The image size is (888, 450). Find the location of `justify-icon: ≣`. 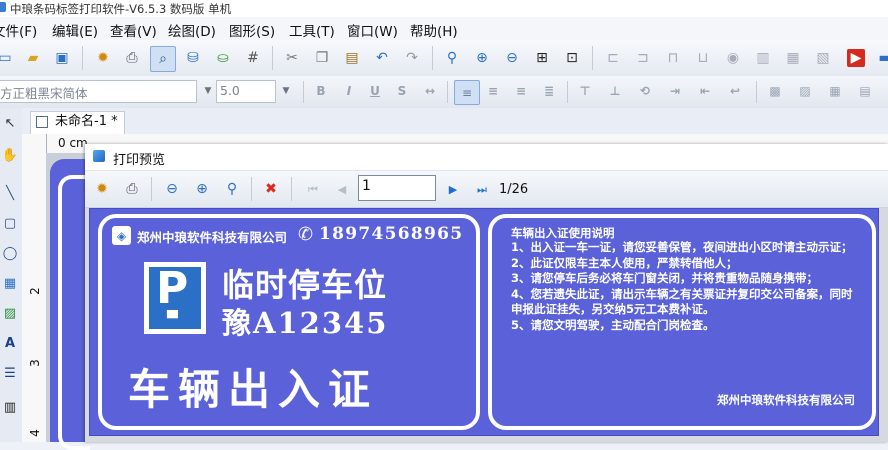

justify-icon: ≣ is located at coordinates (549, 91).